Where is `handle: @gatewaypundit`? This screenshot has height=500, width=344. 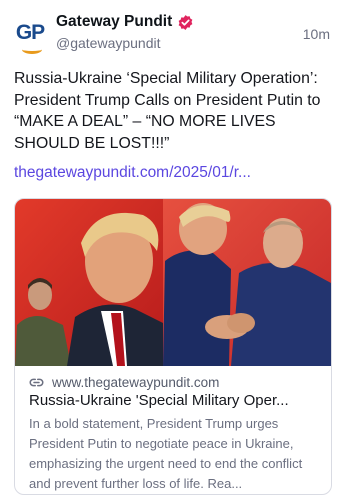 handle: @gatewaypundit is located at coordinates (108, 43).